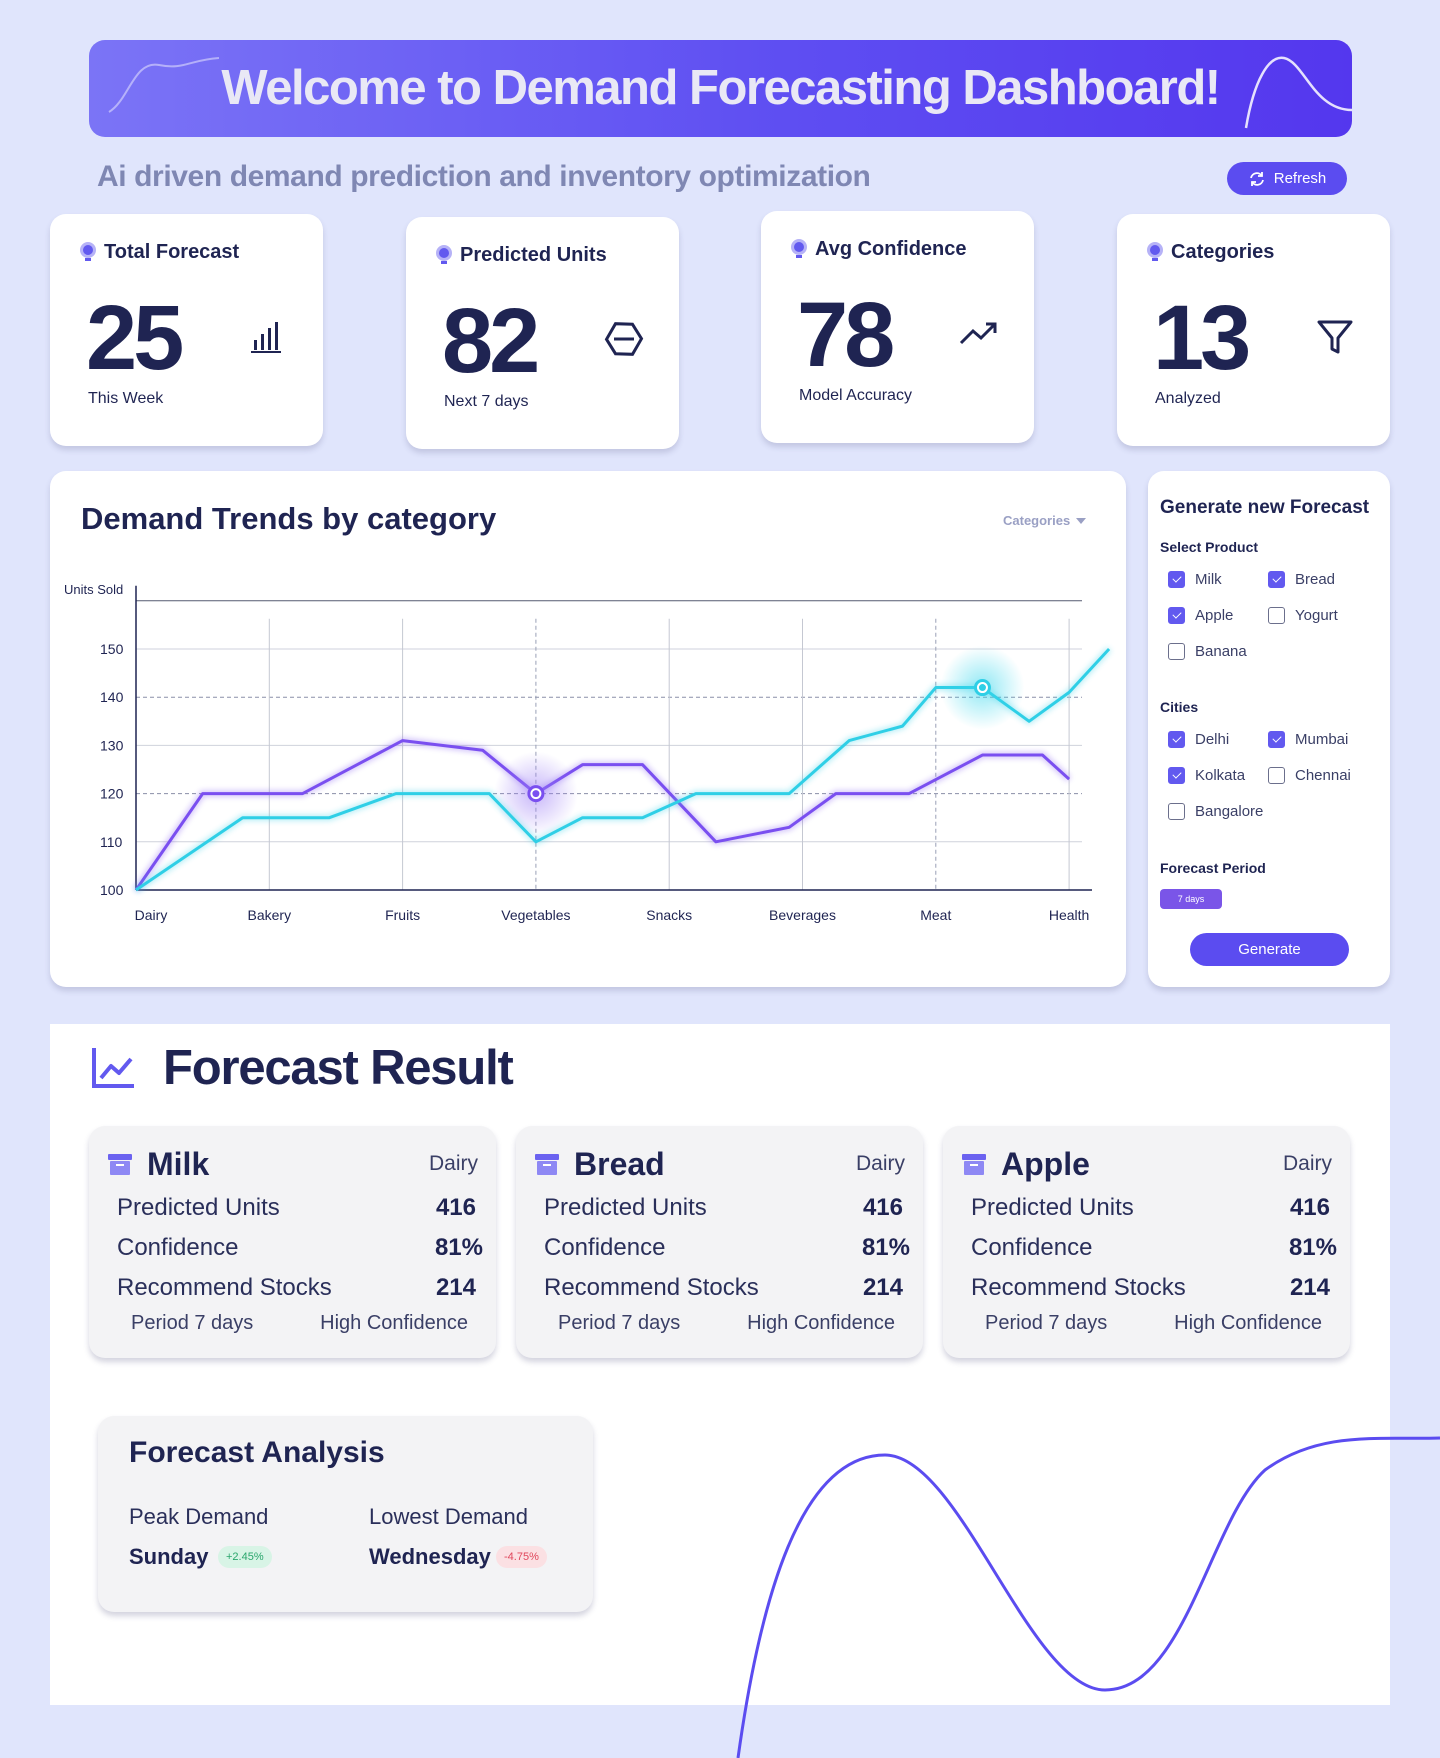  I want to click on checkbox-banana: Banana, so click(1207, 651).